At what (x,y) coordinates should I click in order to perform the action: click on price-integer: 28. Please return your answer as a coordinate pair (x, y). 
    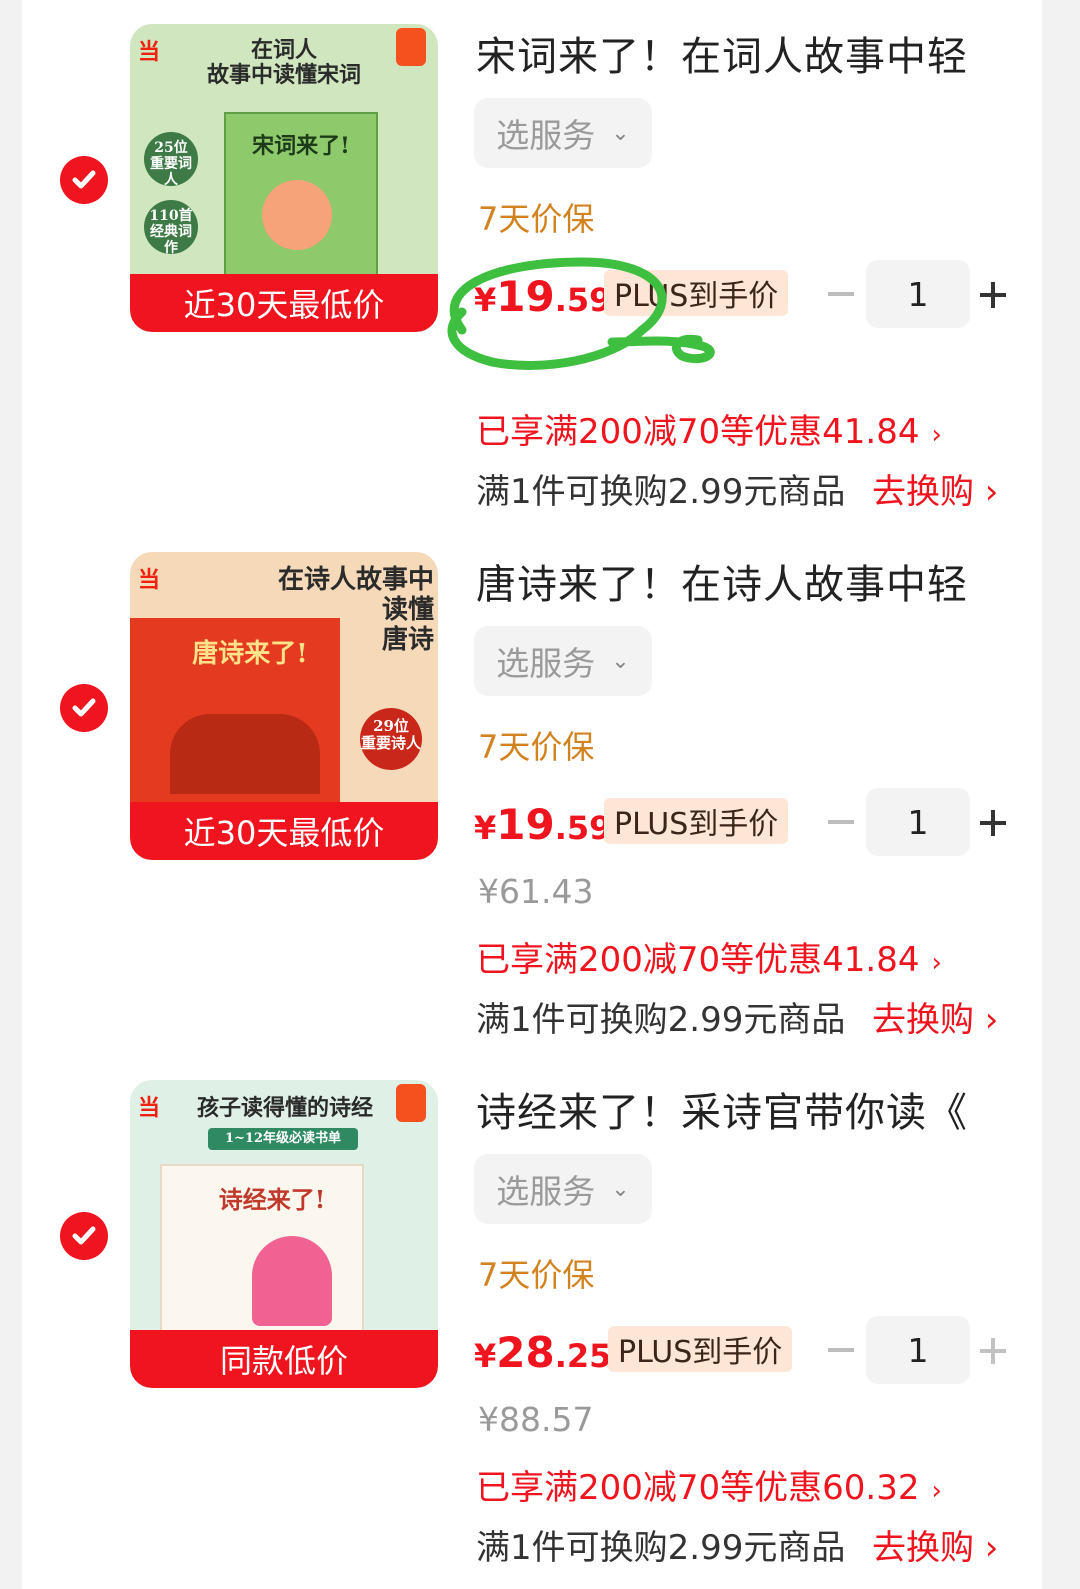
    Looking at the image, I should click on (525, 1352).